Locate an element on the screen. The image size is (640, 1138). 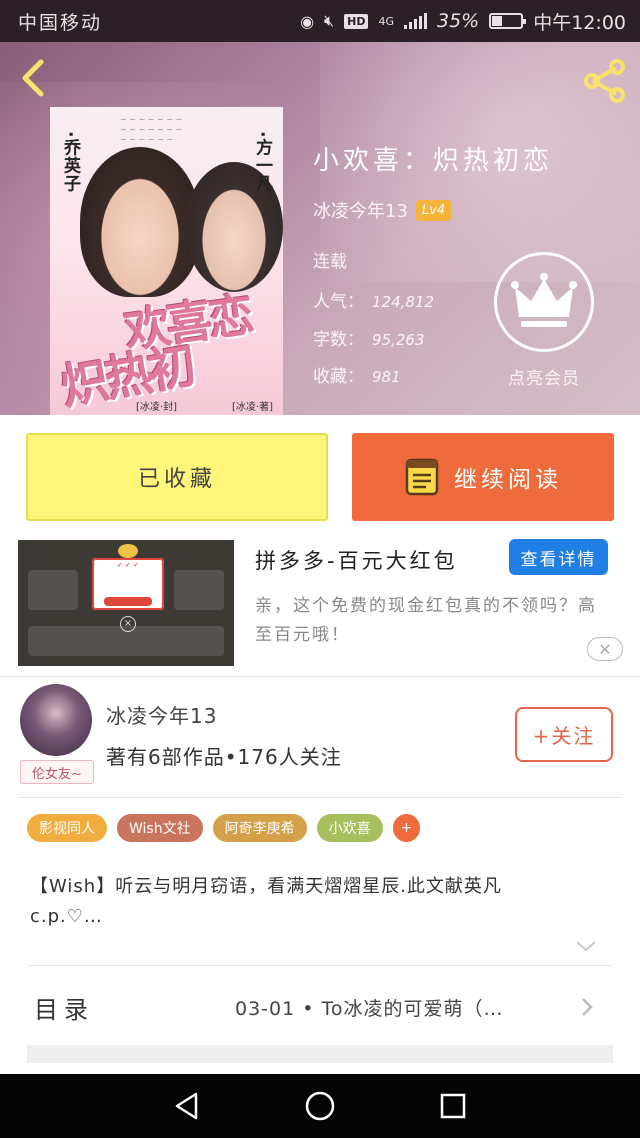
clock: 中午12:00 is located at coordinates (579, 22).